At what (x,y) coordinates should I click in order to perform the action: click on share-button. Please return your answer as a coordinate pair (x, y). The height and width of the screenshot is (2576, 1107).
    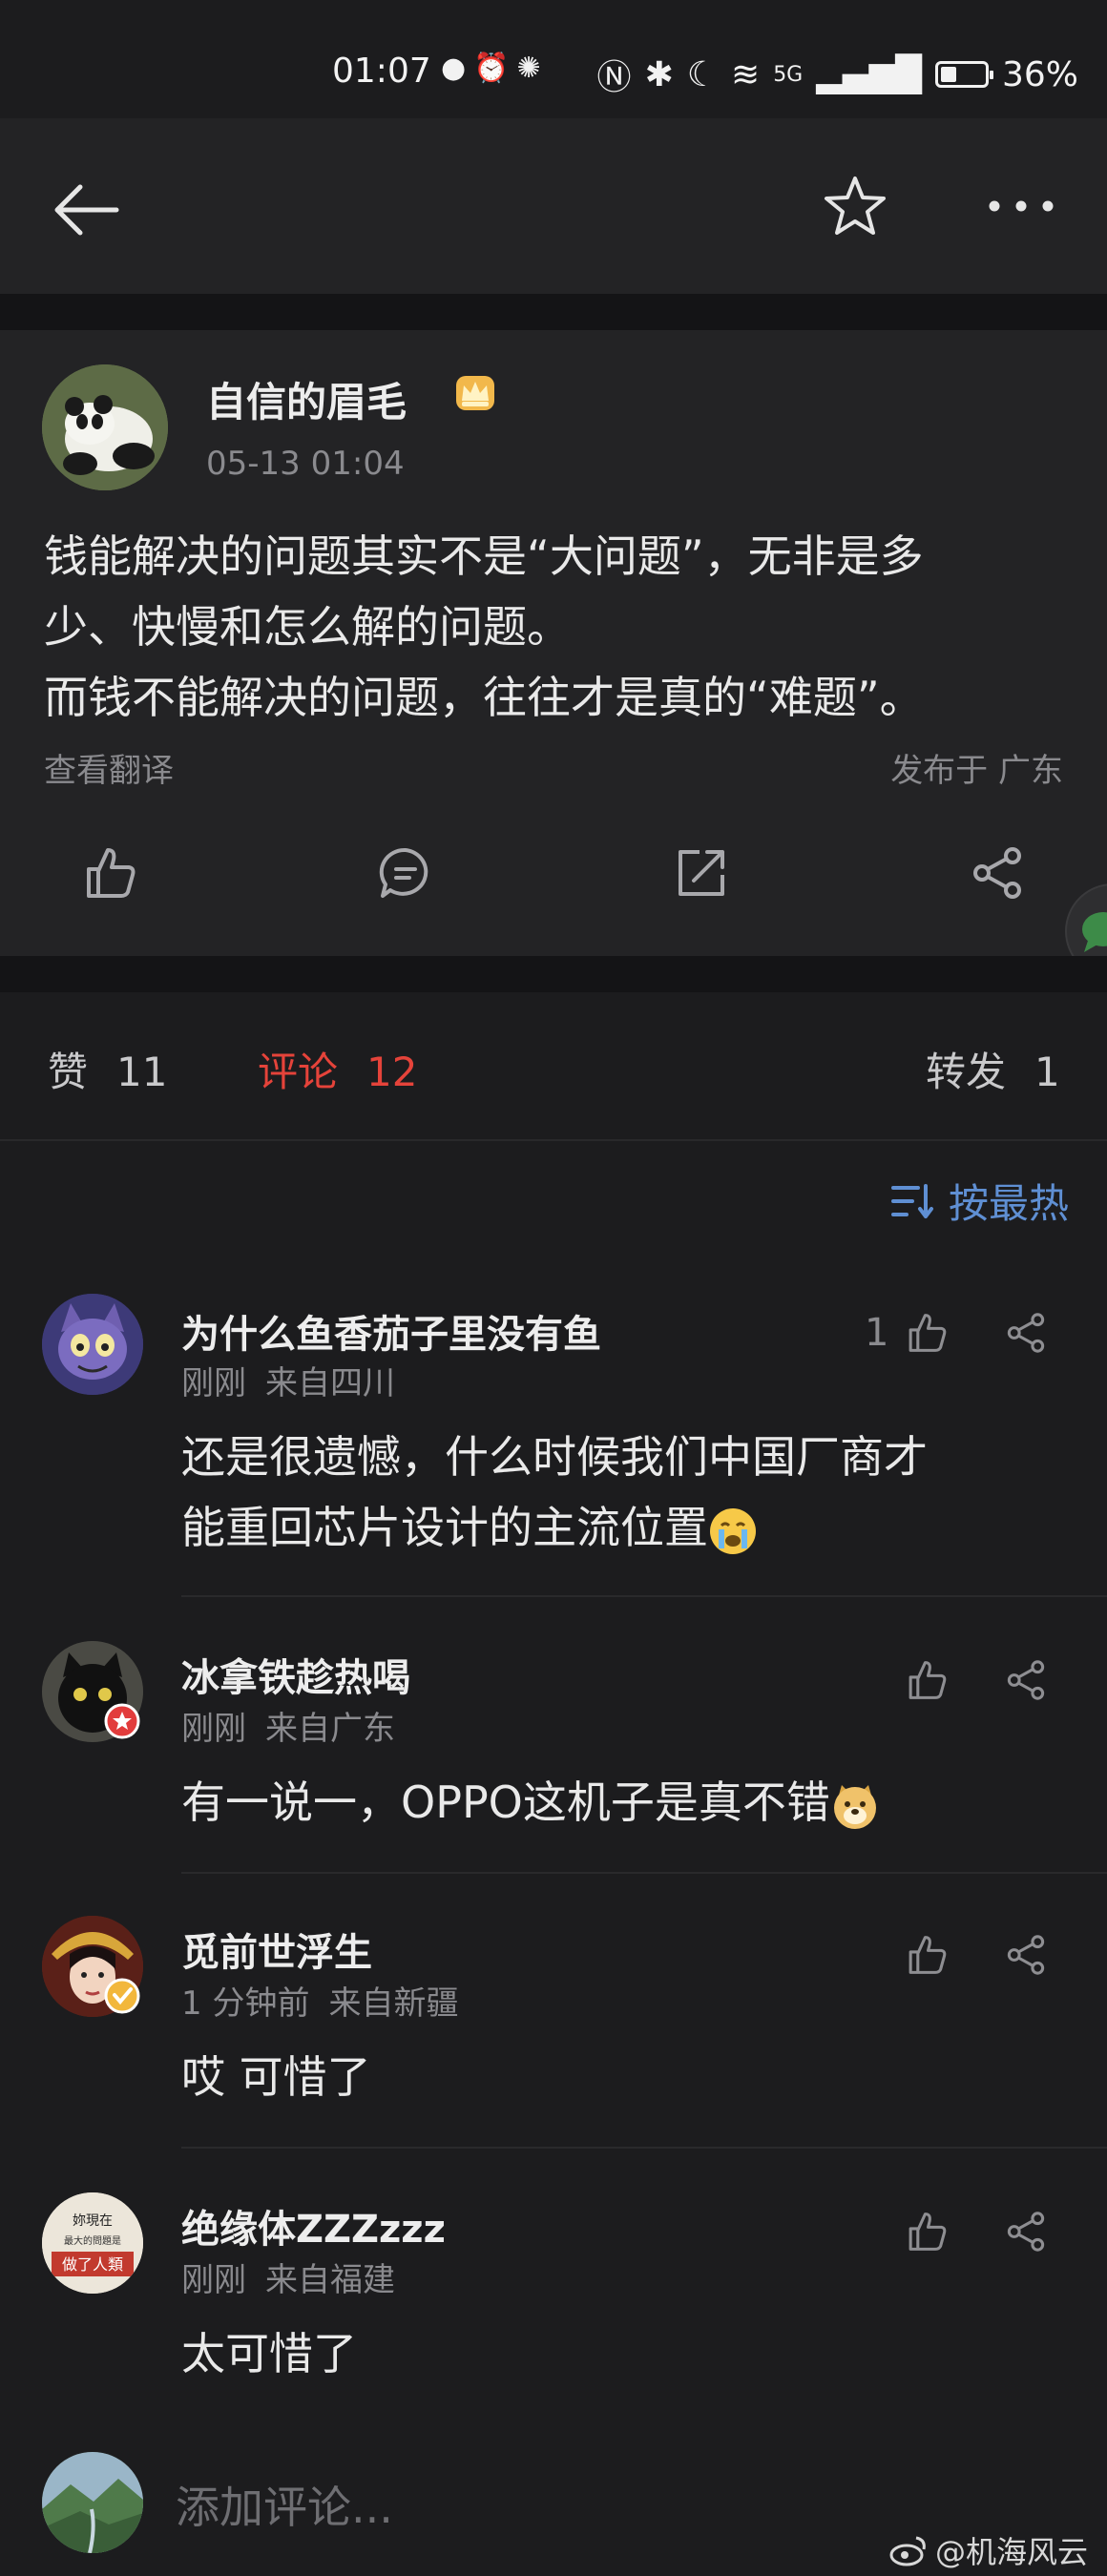
    Looking at the image, I should click on (998, 873).